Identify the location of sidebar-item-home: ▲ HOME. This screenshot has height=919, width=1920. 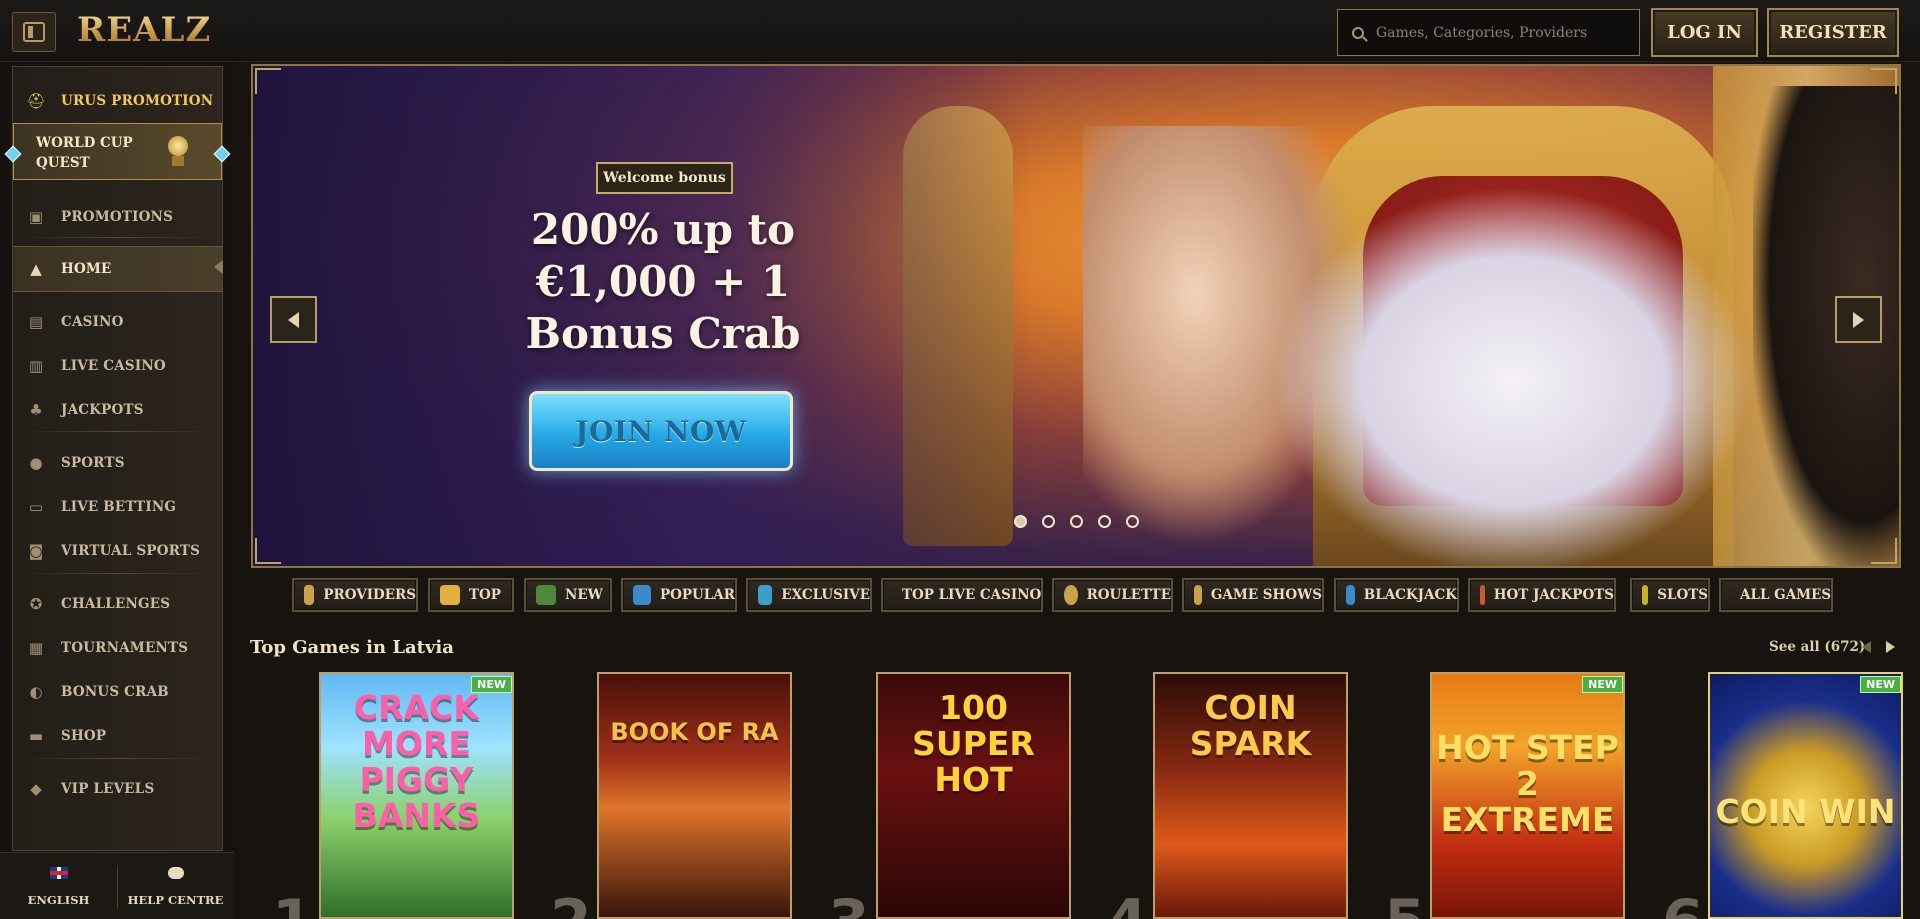
(118, 269).